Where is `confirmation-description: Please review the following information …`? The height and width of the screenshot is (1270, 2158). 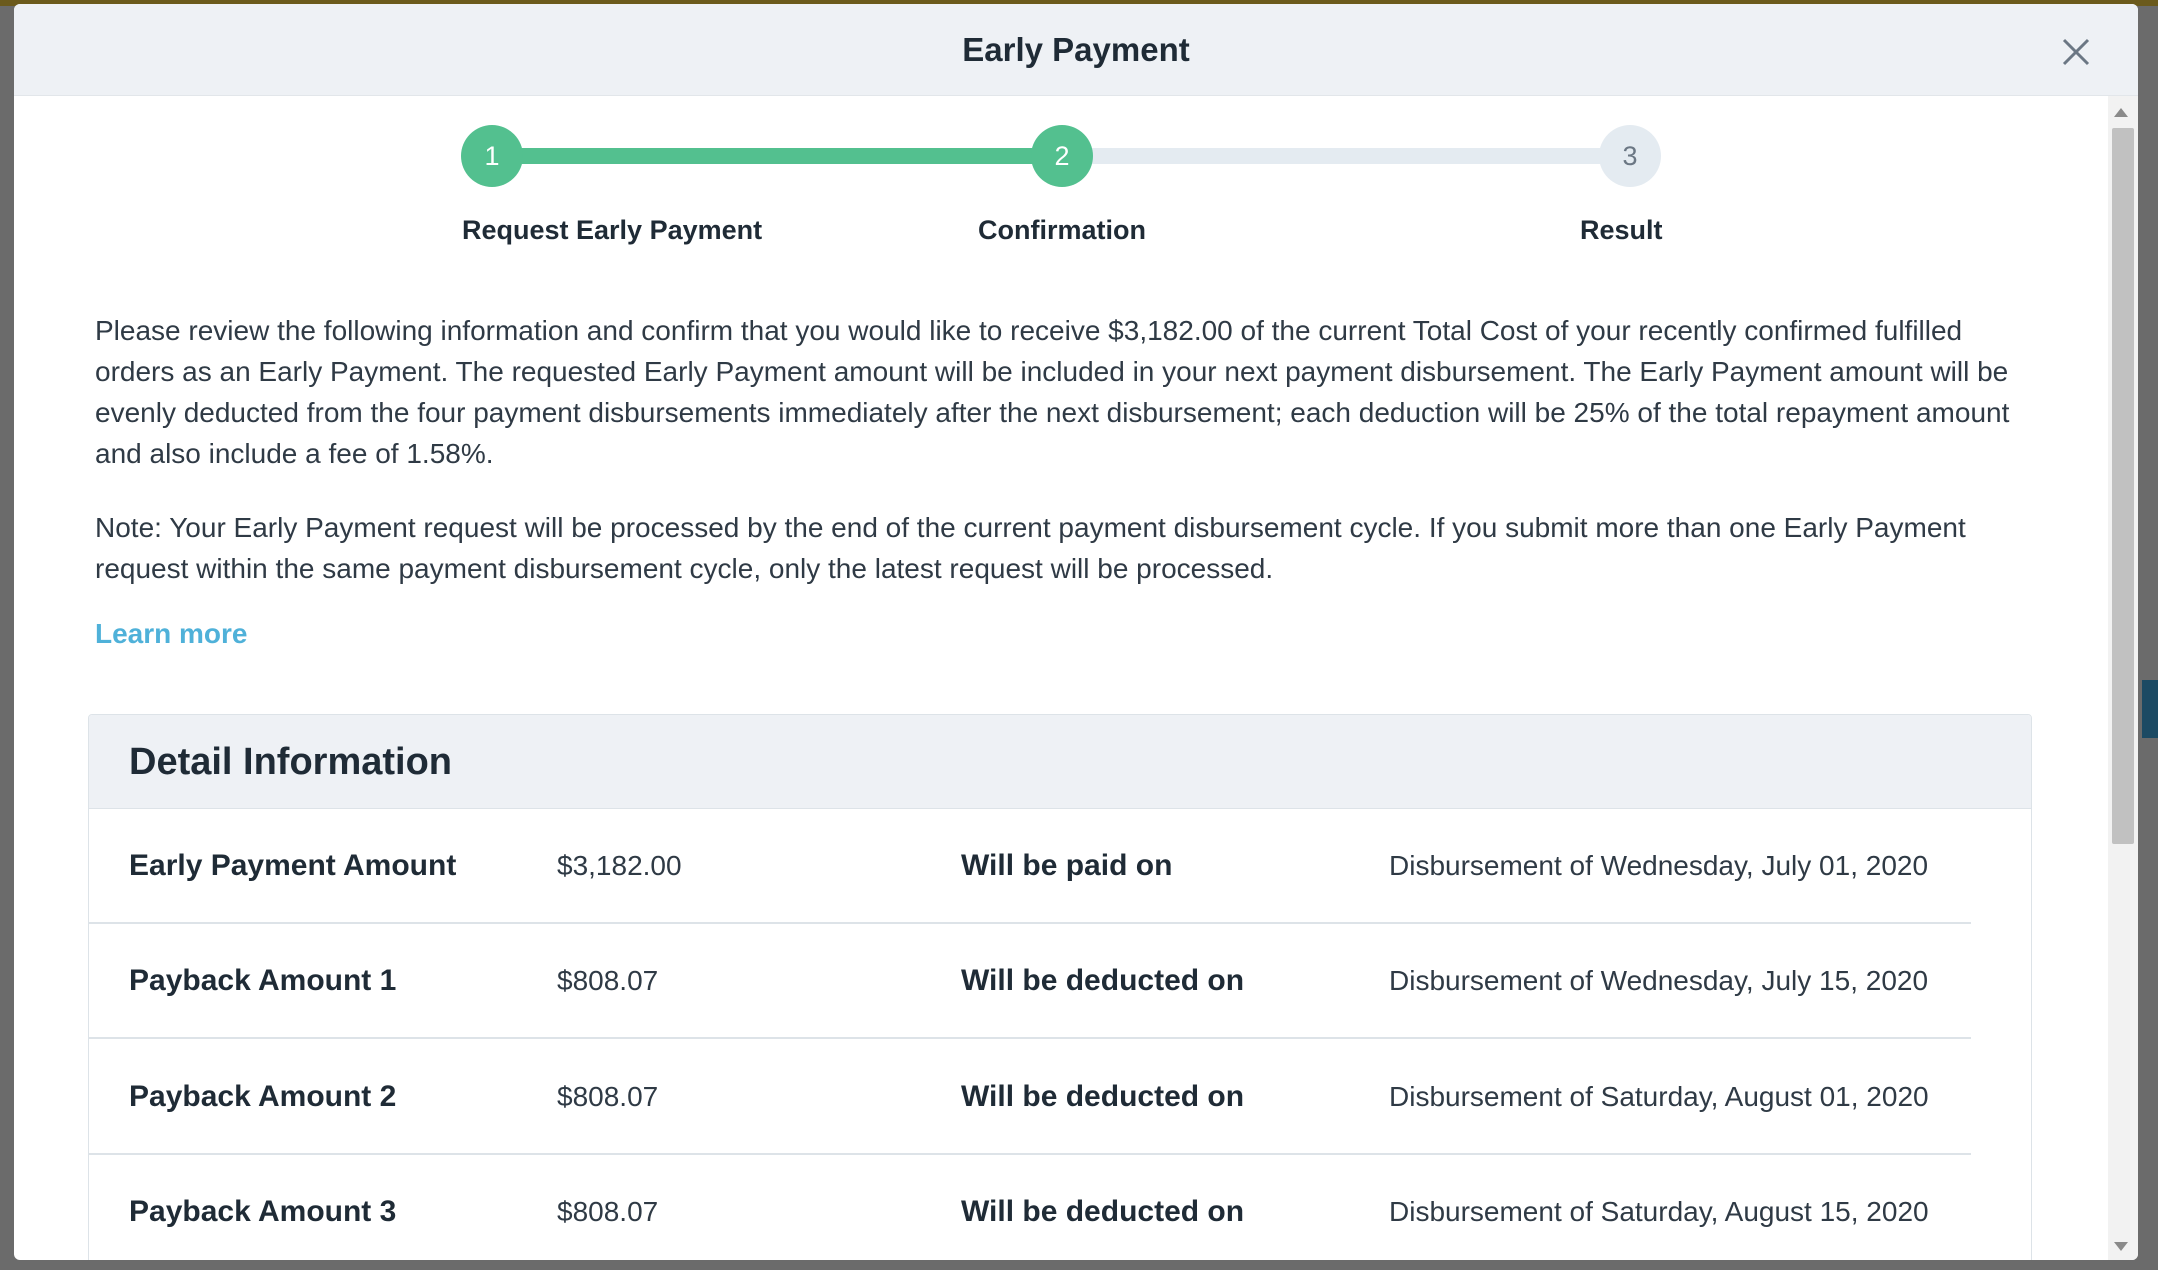 confirmation-description: Please review the following information … is located at coordinates (1052, 392).